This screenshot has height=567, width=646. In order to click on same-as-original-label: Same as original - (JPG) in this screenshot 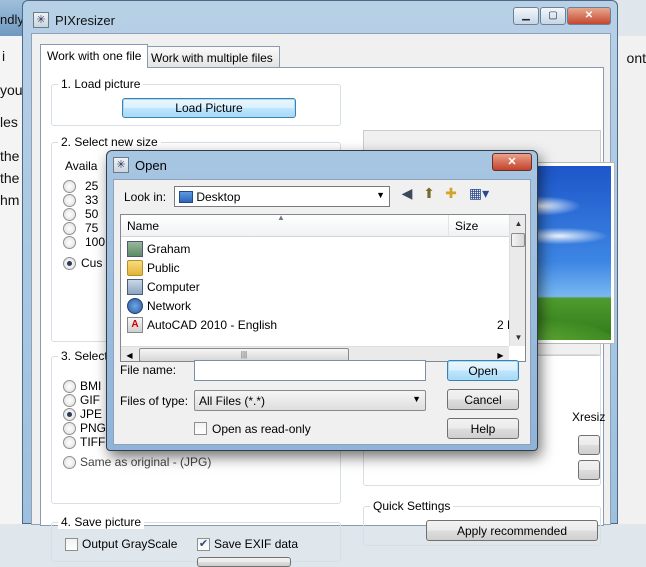, I will do `click(146, 462)`.